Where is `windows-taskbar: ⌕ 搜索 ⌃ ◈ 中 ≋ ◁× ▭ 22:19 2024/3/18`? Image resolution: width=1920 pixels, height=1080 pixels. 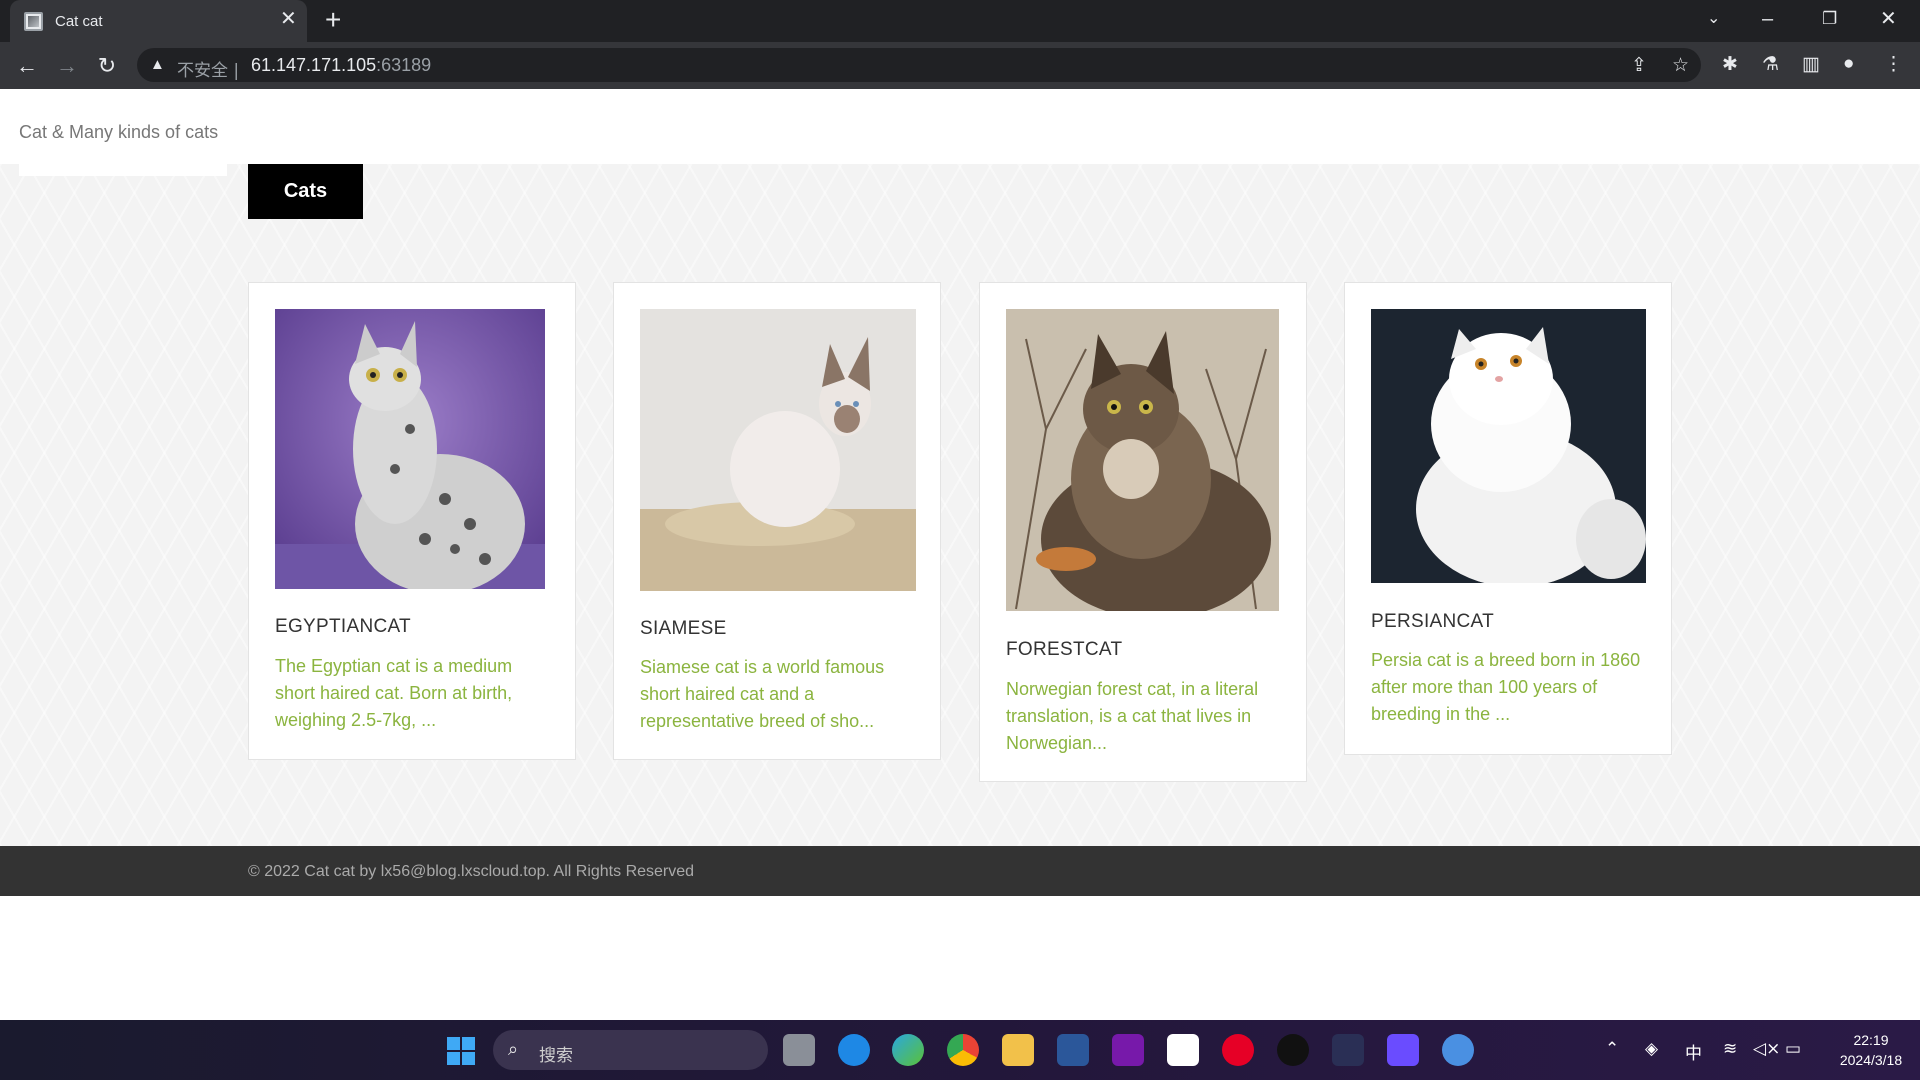 windows-taskbar: ⌕ 搜索 ⌃ ◈ 中 ≋ ◁× ▭ 22:19 2024/3/18 is located at coordinates (960, 1050).